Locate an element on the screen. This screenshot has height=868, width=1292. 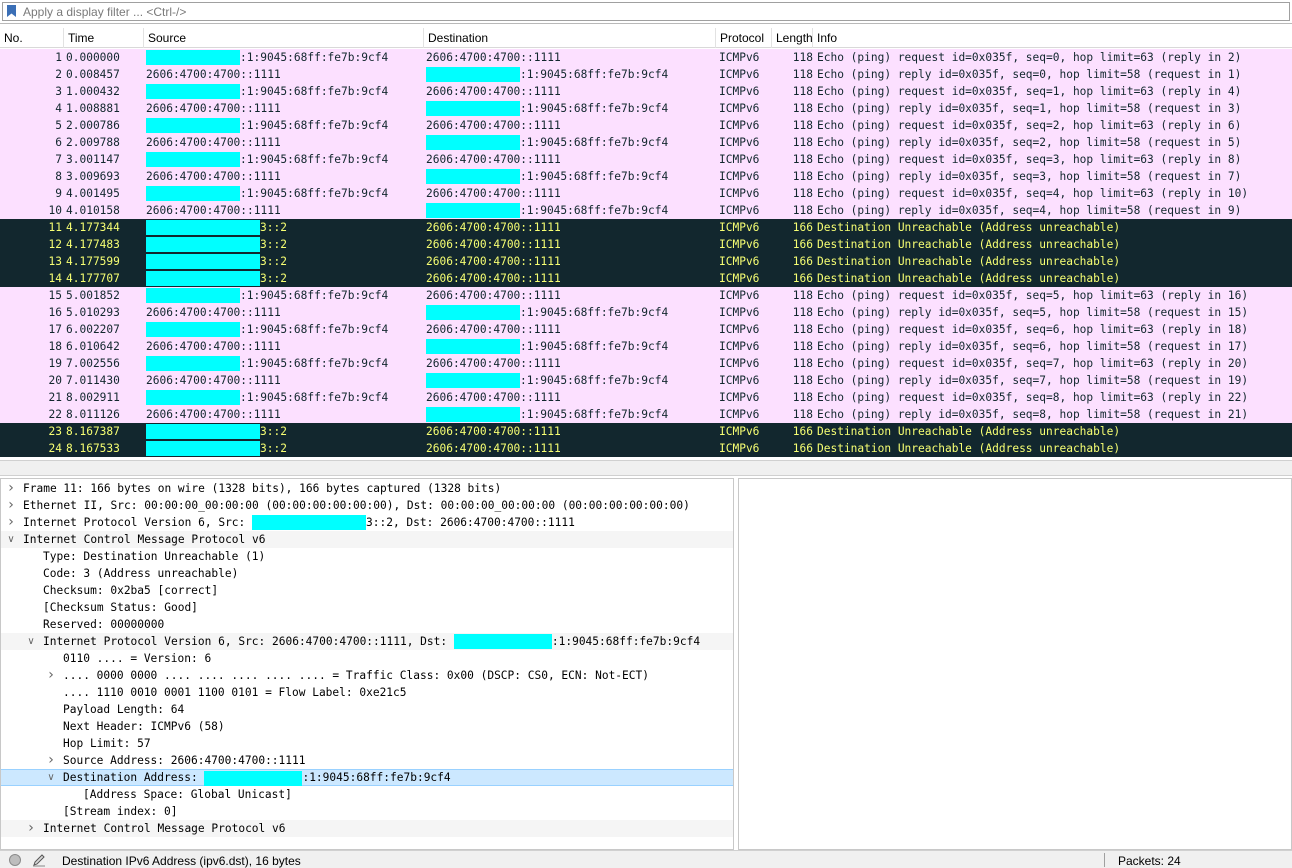
column-header-length: Length is located at coordinates (792, 38).